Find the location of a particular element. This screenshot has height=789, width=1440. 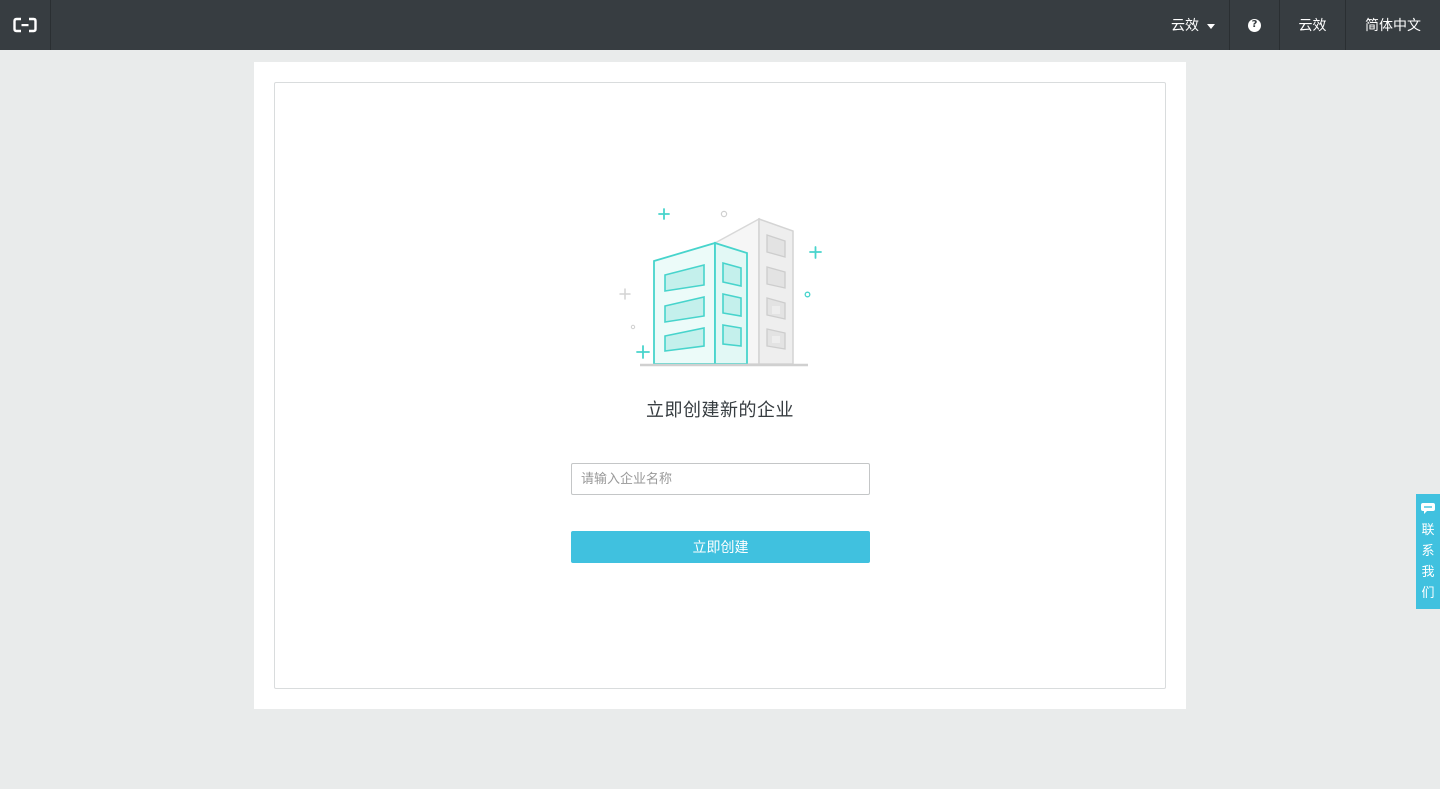

chat-bubble-icon is located at coordinates (1428, 508).